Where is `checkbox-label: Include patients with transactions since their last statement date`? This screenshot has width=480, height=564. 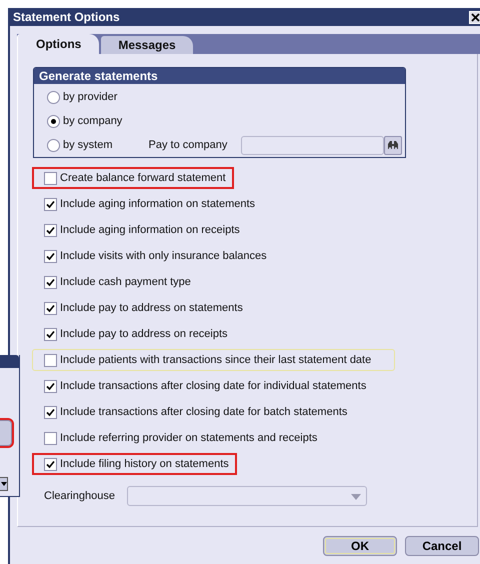
checkbox-label: Include patients with transactions since their last statement date is located at coordinates (216, 360).